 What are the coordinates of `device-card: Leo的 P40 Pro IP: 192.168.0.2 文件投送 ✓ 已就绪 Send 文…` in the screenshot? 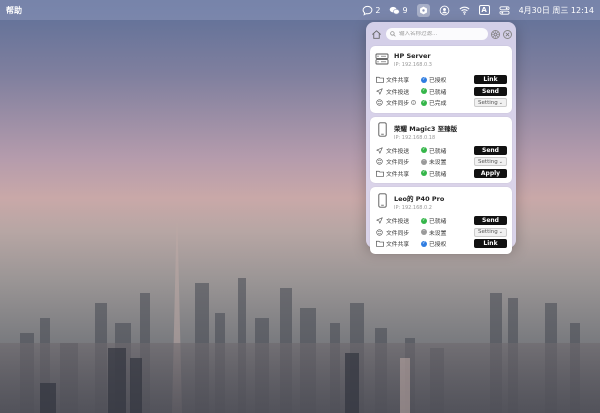 It's located at (441, 220).